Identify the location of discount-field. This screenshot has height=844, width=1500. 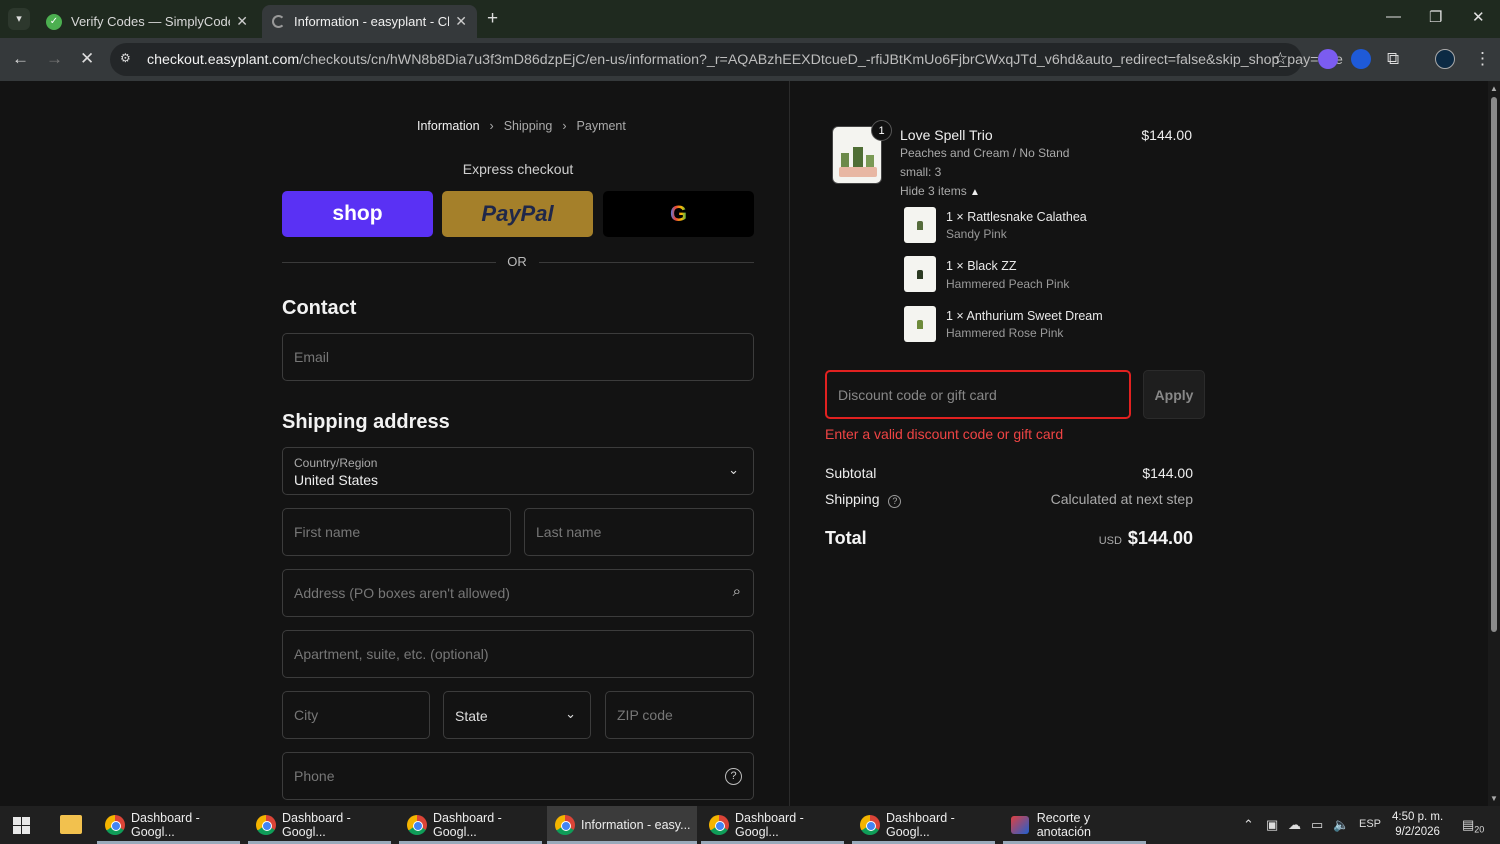
(978, 394).